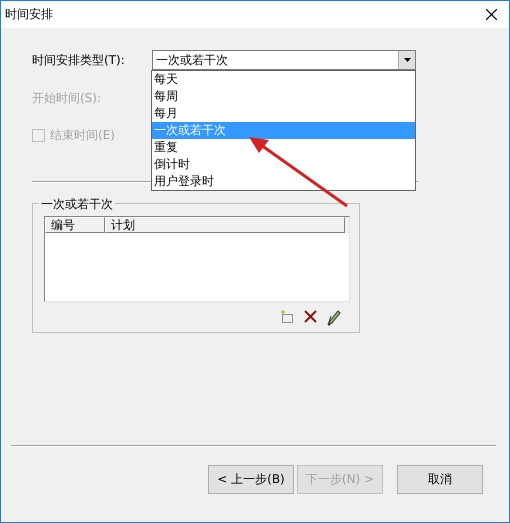 The width and height of the screenshot is (510, 523). I want to click on field-label: 时间安排类型(T):, so click(79, 60).